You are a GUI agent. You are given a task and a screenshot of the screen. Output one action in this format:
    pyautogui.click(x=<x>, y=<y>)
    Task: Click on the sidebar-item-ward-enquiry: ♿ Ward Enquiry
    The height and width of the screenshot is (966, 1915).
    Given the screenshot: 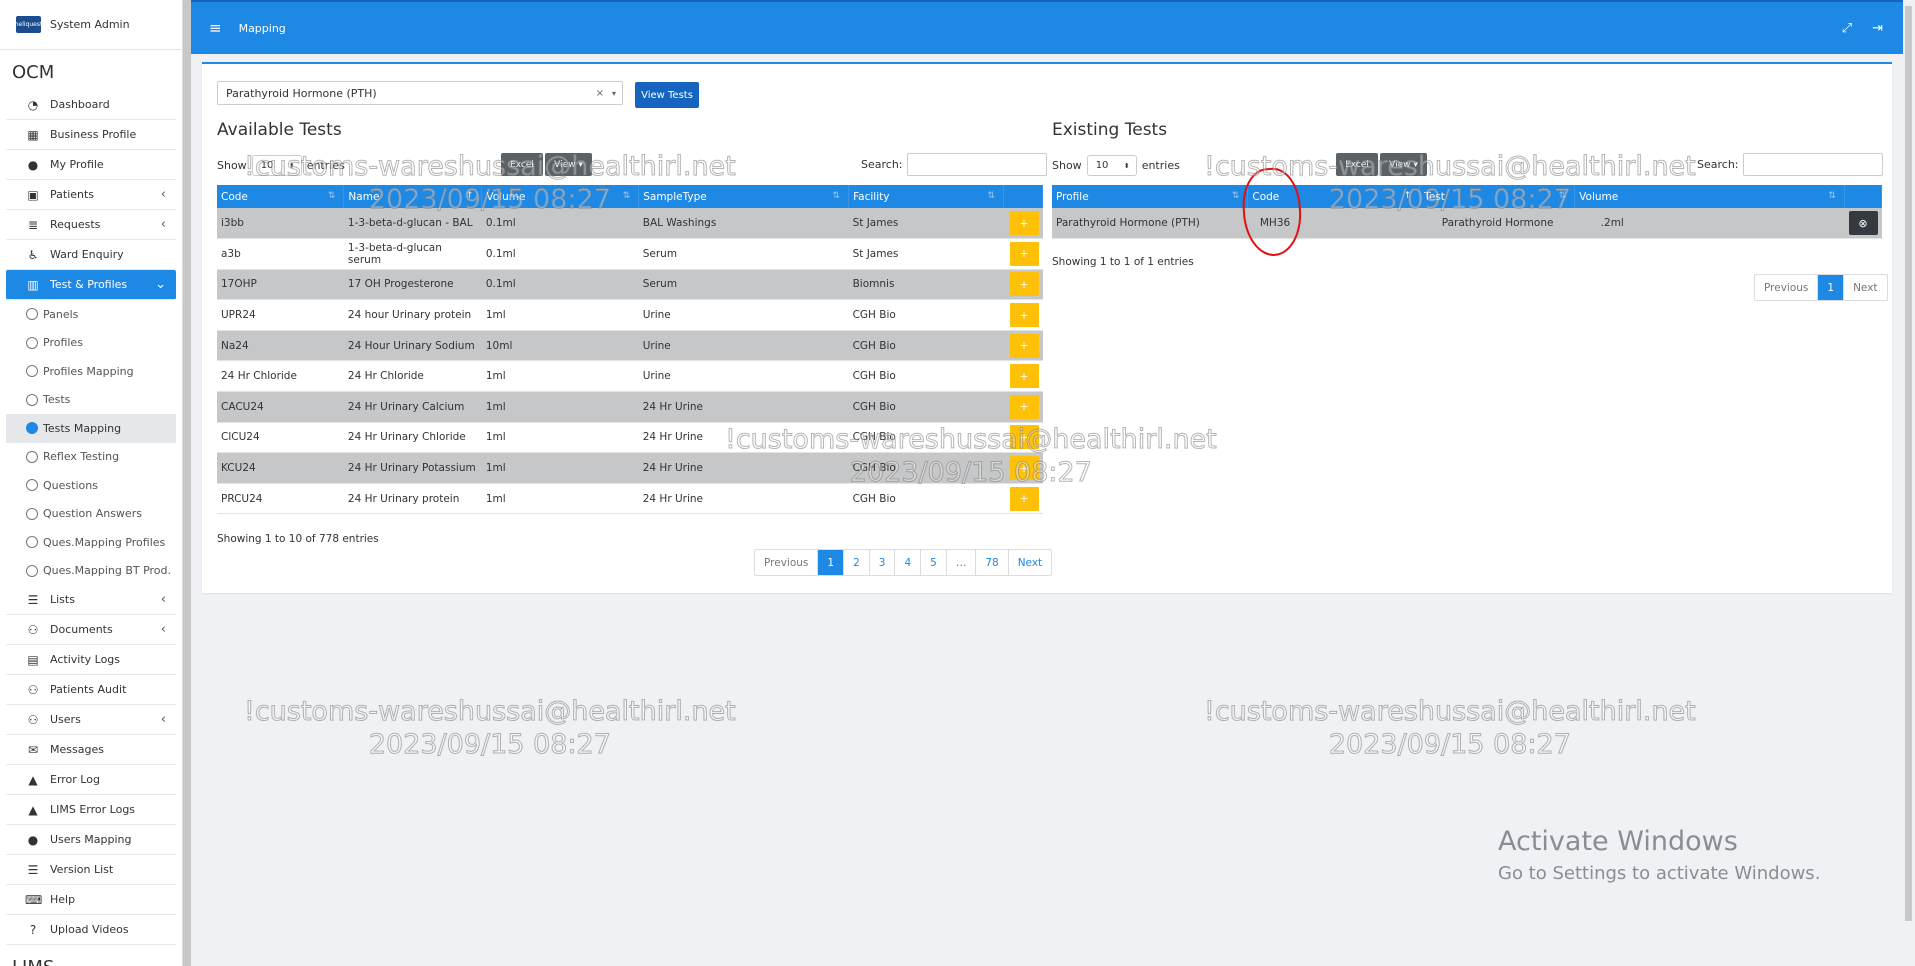 What is the action you would take?
    pyautogui.click(x=91, y=255)
    